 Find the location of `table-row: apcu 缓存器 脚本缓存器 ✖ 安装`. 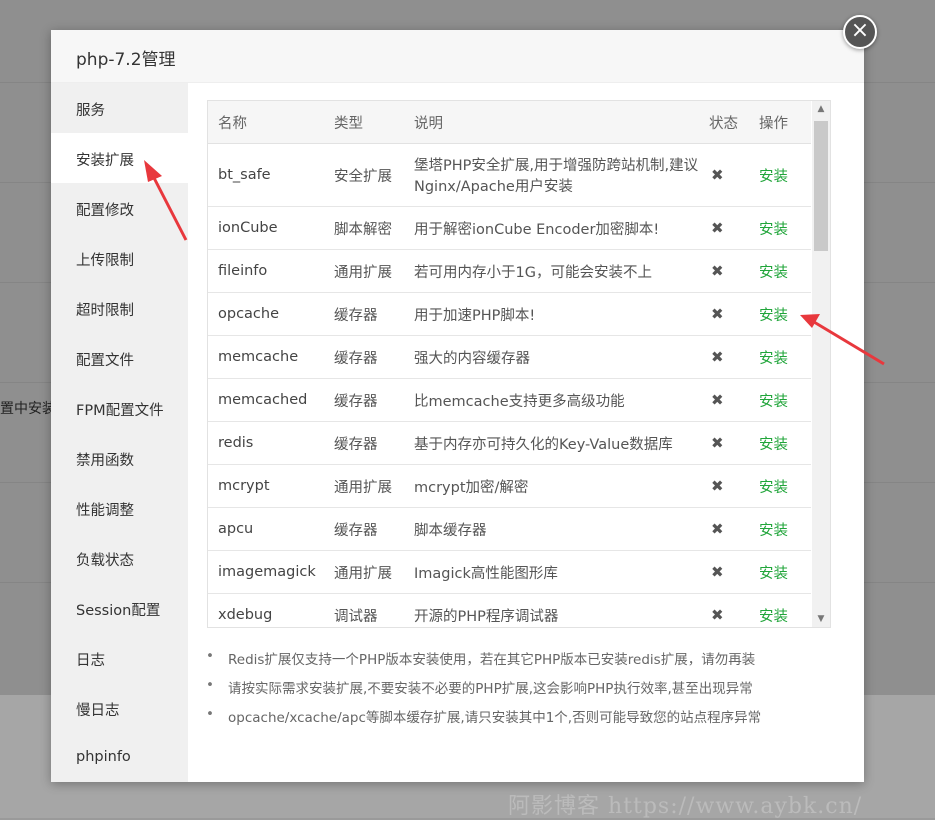

table-row: apcu 缓存器 脚本缓存器 ✖ 安装 is located at coordinates (509, 529).